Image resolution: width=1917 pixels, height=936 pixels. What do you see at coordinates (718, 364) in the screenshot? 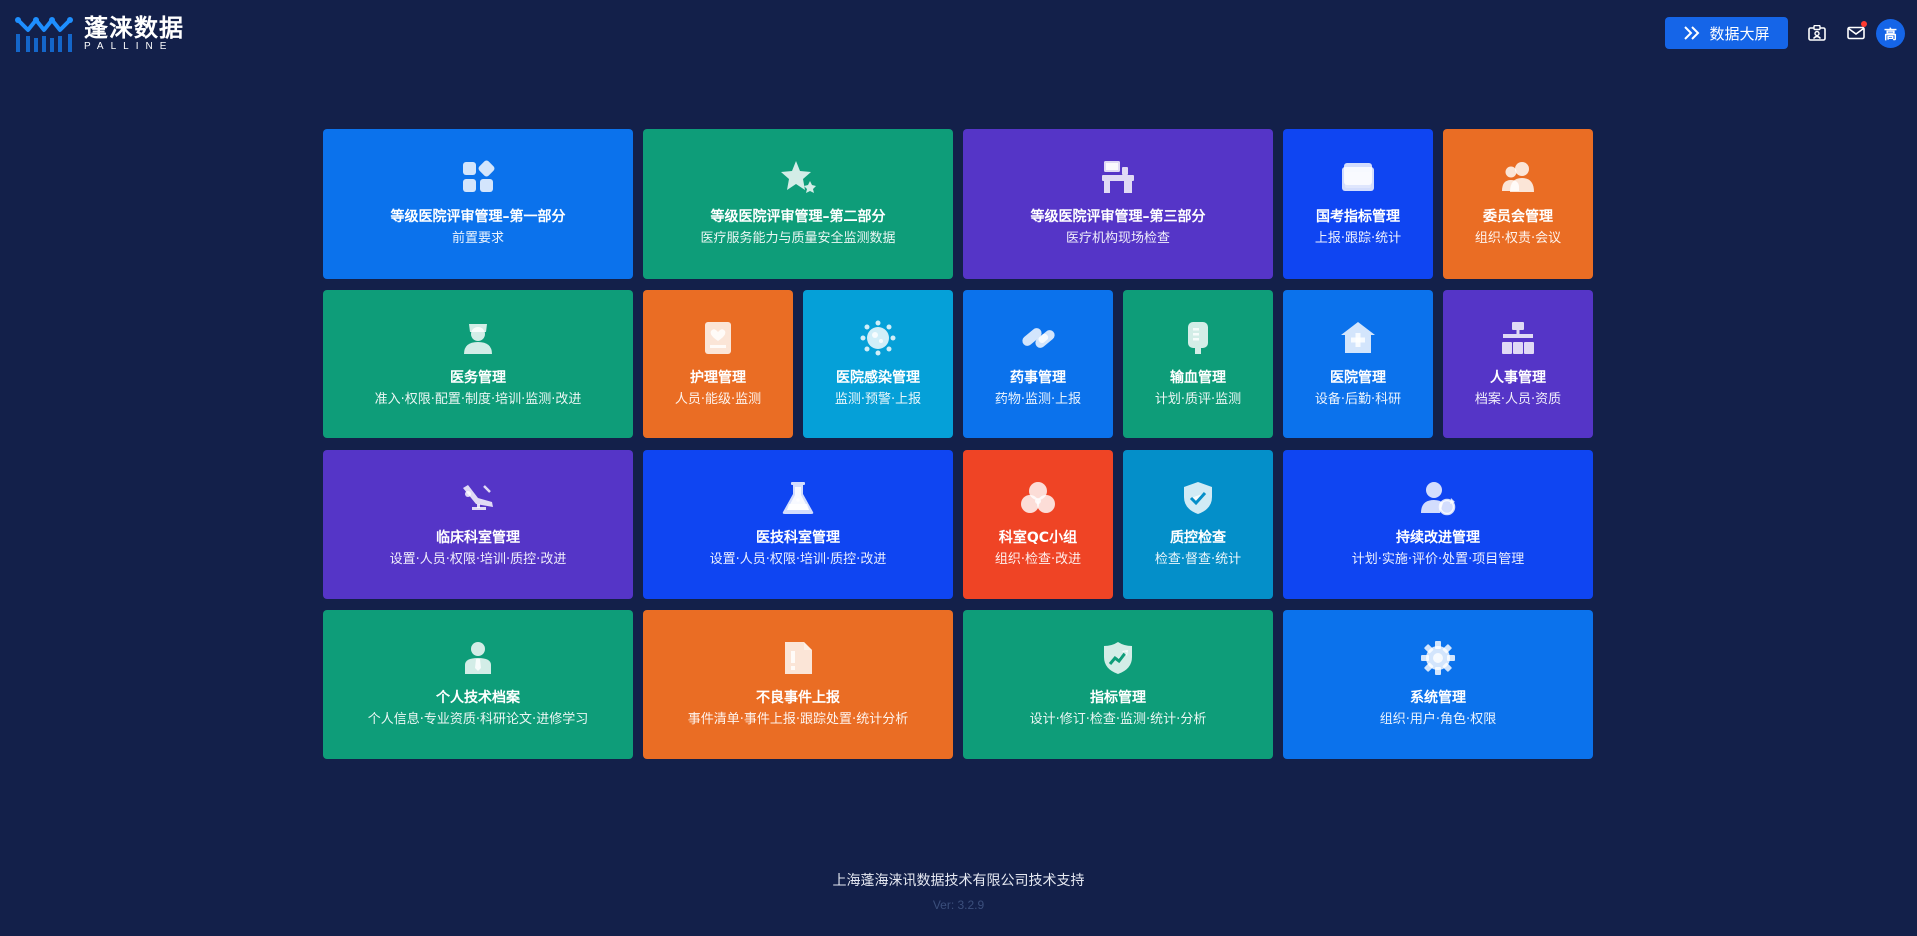
I see `tile-nursing: 护理管理 人员·能级·监测` at bounding box center [718, 364].